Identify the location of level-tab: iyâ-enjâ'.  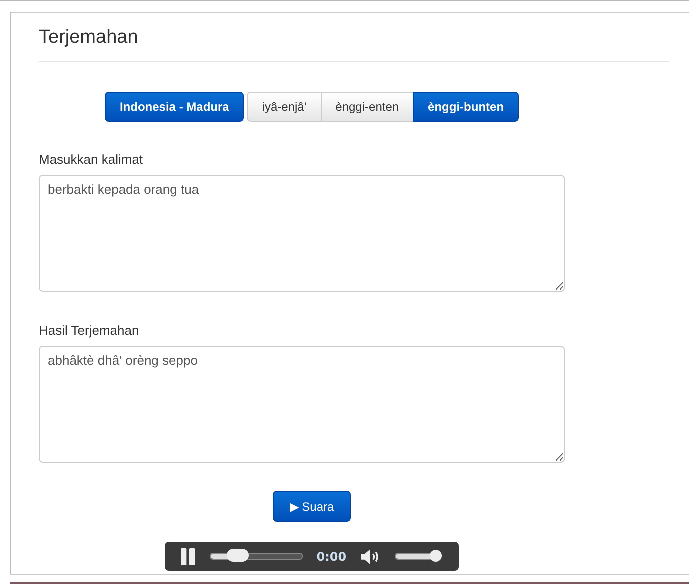
(284, 107).